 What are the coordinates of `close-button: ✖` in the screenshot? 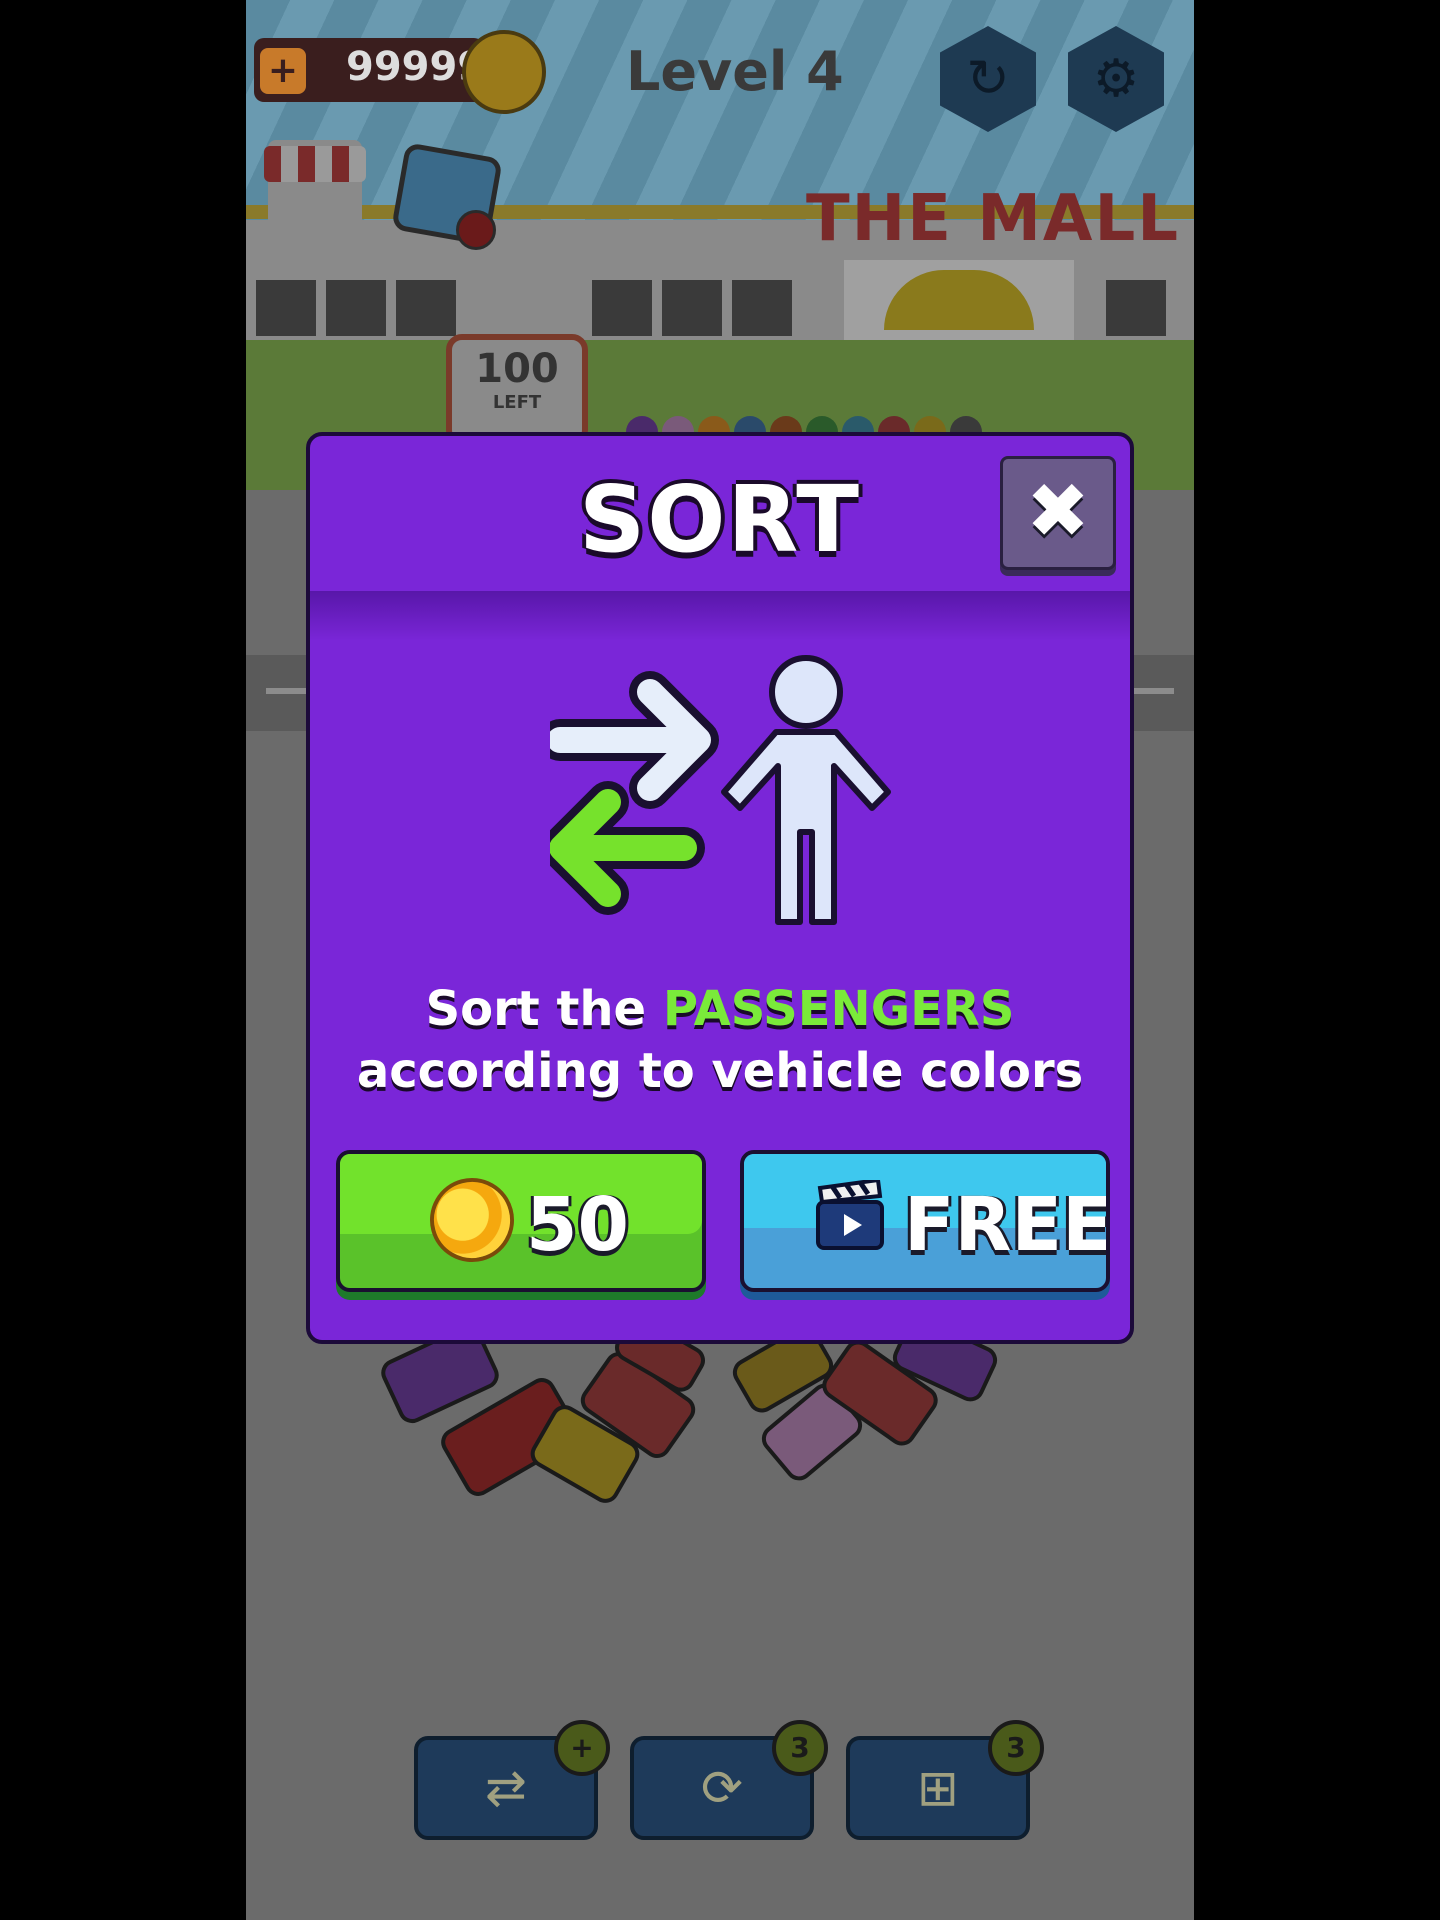 It's located at (1058, 513).